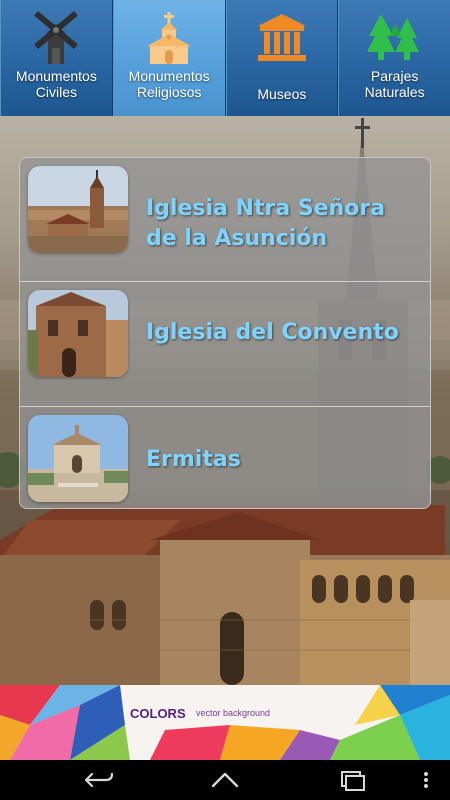 This screenshot has width=450, height=800. What do you see at coordinates (266, 223) in the screenshot?
I see `list-item-title: Iglesia Ntra Señora de la Asunción` at bounding box center [266, 223].